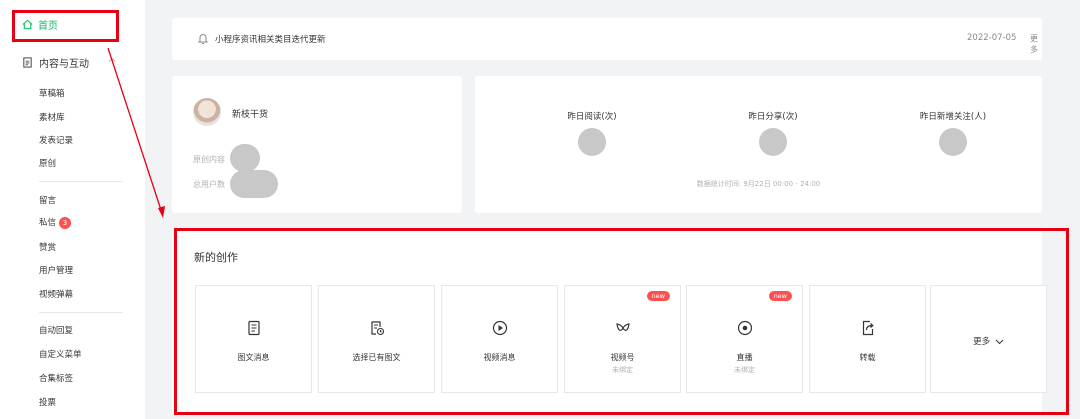  What do you see at coordinates (27, 62) in the screenshot?
I see `document-icon` at bounding box center [27, 62].